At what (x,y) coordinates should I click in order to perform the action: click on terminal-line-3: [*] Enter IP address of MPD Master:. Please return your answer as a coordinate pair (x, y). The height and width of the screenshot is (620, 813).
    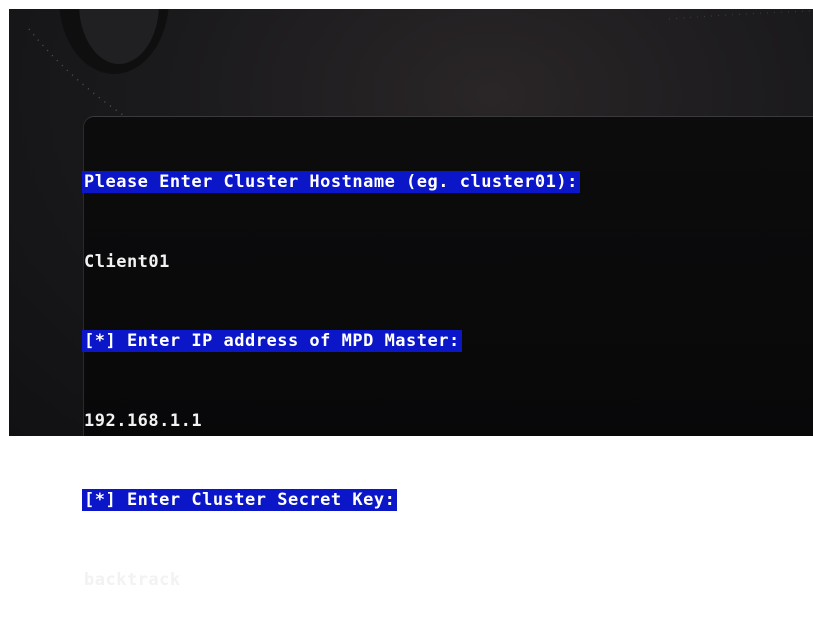
    Looking at the image, I should click on (331, 341).